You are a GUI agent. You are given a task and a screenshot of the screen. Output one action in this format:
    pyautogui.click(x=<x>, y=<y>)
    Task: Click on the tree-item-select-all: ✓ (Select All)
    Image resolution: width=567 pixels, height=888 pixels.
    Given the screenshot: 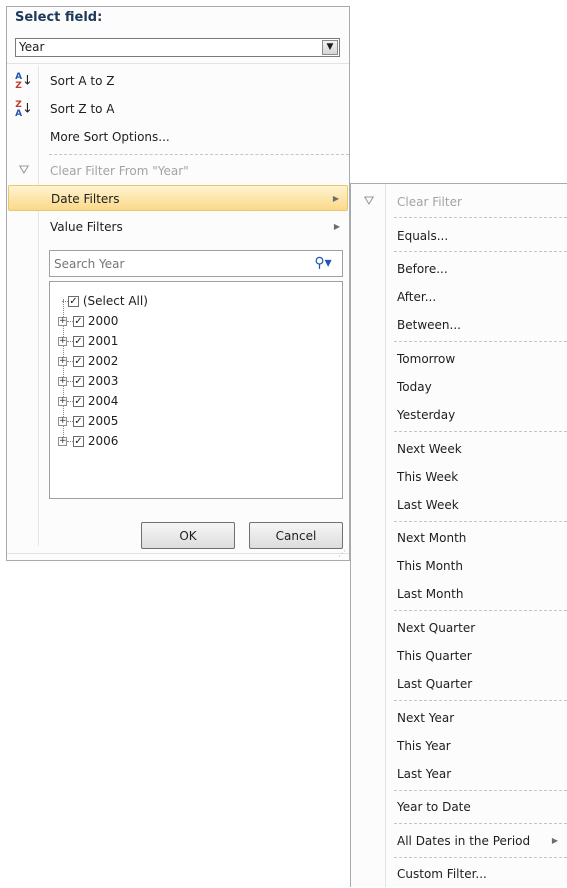 What is the action you would take?
    pyautogui.click(x=105, y=301)
    